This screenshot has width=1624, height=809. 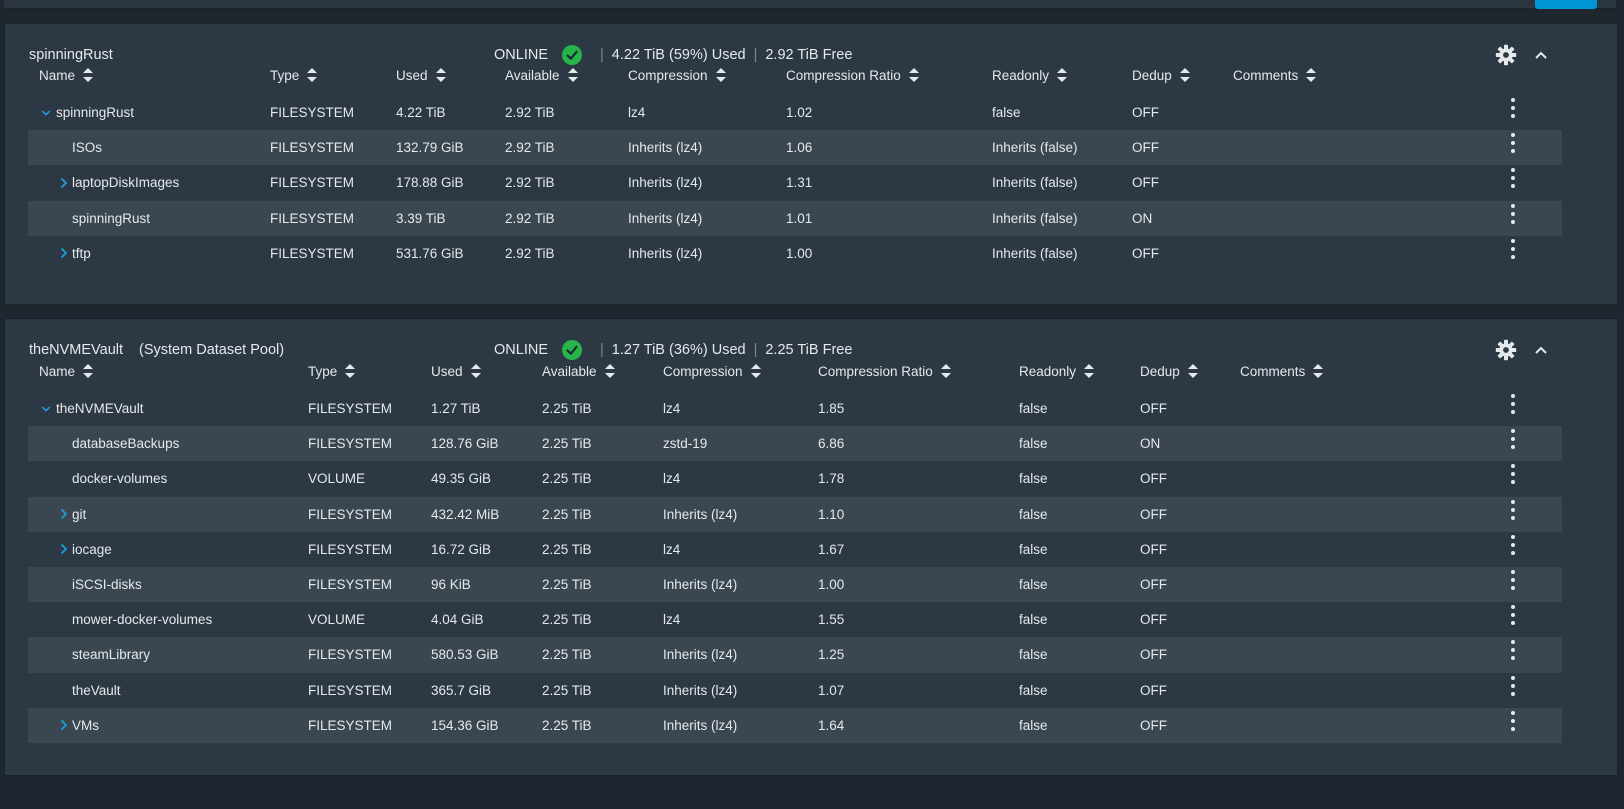 What do you see at coordinates (57, 371) in the screenshot?
I see `column-label: Name` at bounding box center [57, 371].